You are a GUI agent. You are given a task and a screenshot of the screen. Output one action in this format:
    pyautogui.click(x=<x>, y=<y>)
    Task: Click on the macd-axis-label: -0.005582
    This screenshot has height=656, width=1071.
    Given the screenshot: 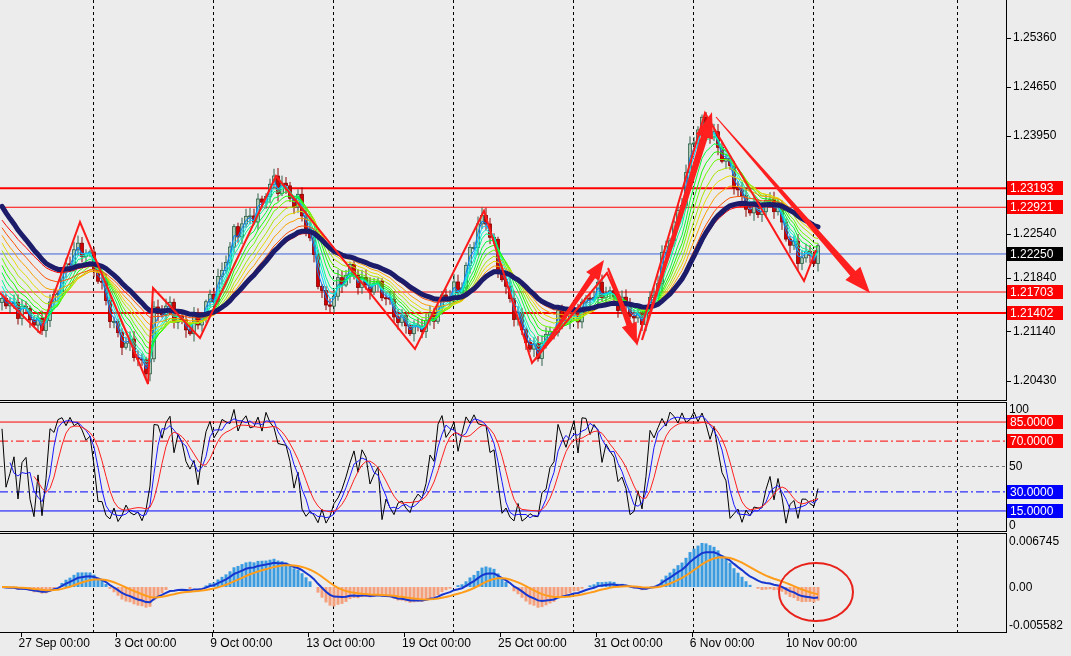 What is the action you would take?
    pyautogui.click(x=1036, y=625)
    